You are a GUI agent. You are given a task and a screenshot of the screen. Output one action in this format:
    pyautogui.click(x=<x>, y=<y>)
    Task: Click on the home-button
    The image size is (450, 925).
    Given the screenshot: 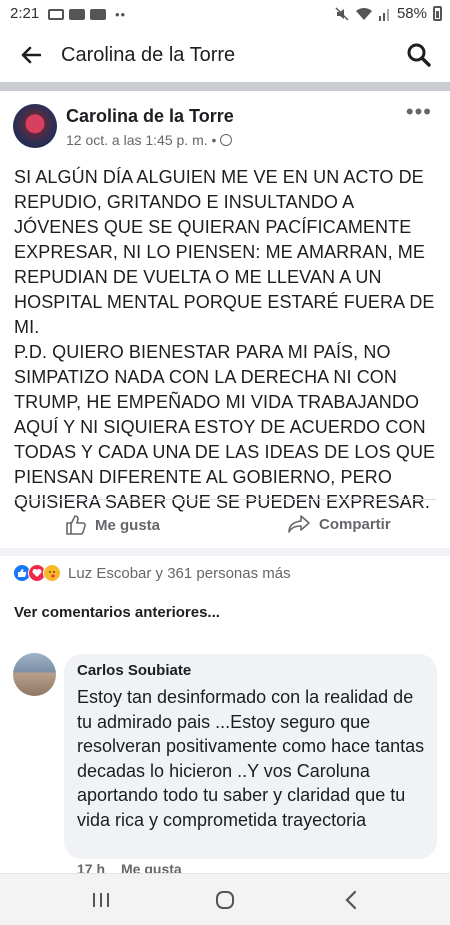 What is the action you would take?
    pyautogui.click(x=225, y=900)
    